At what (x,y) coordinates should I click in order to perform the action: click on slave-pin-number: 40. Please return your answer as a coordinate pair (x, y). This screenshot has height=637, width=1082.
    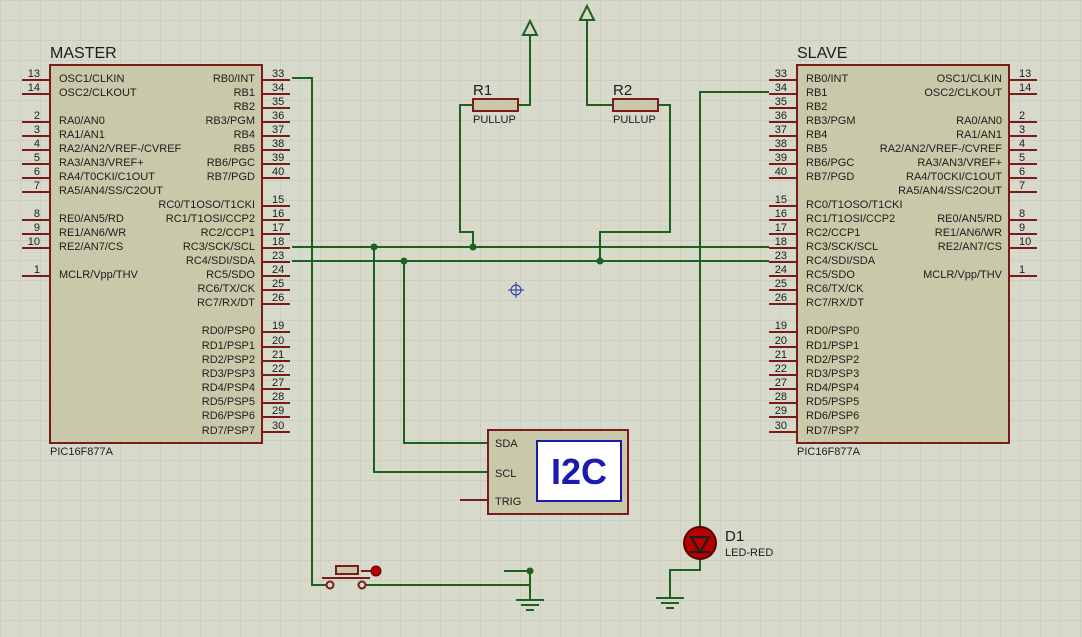
    Looking at the image, I should click on (781, 172).